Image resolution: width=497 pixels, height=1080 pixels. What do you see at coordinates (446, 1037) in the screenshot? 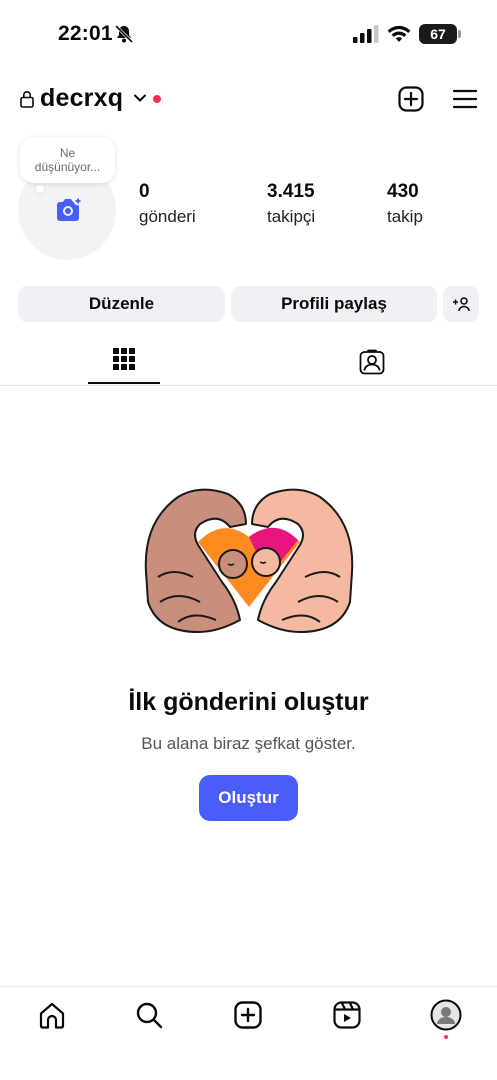
I see `profile-notification-dot` at bounding box center [446, 1037].